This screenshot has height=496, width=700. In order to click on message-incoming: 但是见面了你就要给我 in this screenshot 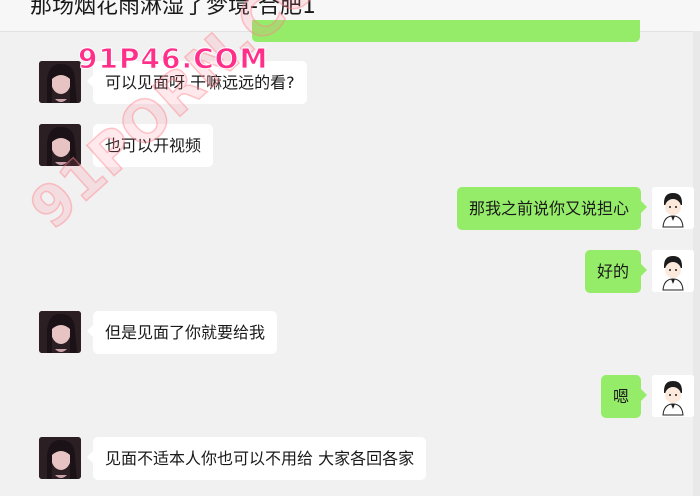, I will do `click(182, 332)`.